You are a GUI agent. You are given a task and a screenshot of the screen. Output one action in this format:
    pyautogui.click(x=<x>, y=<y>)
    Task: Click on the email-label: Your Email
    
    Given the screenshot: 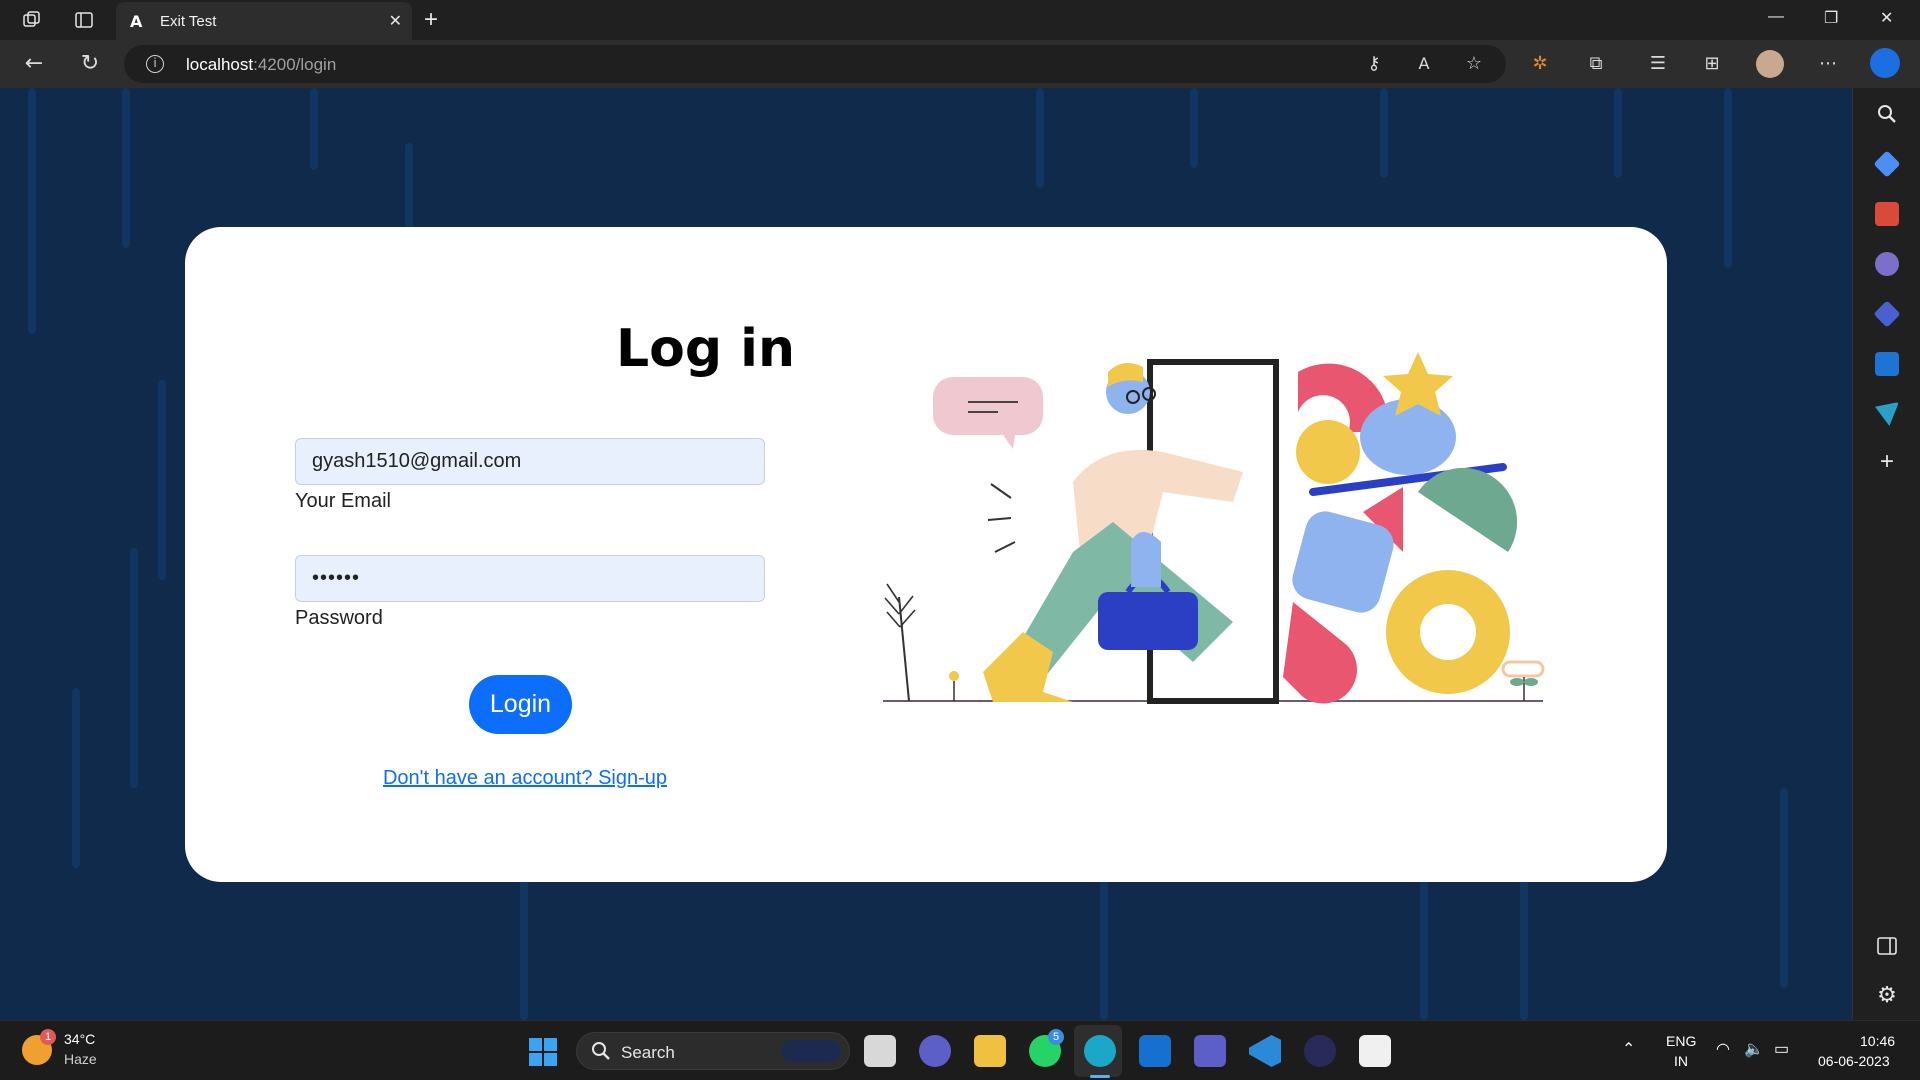 What is the action you would take?
    pyautogui.click(x=343, y=501)
    